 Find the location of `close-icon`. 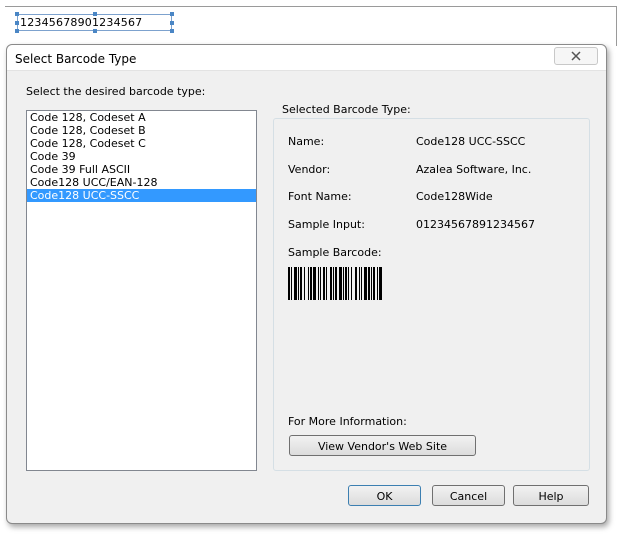

close-icon is located at coordinates (576, 56).